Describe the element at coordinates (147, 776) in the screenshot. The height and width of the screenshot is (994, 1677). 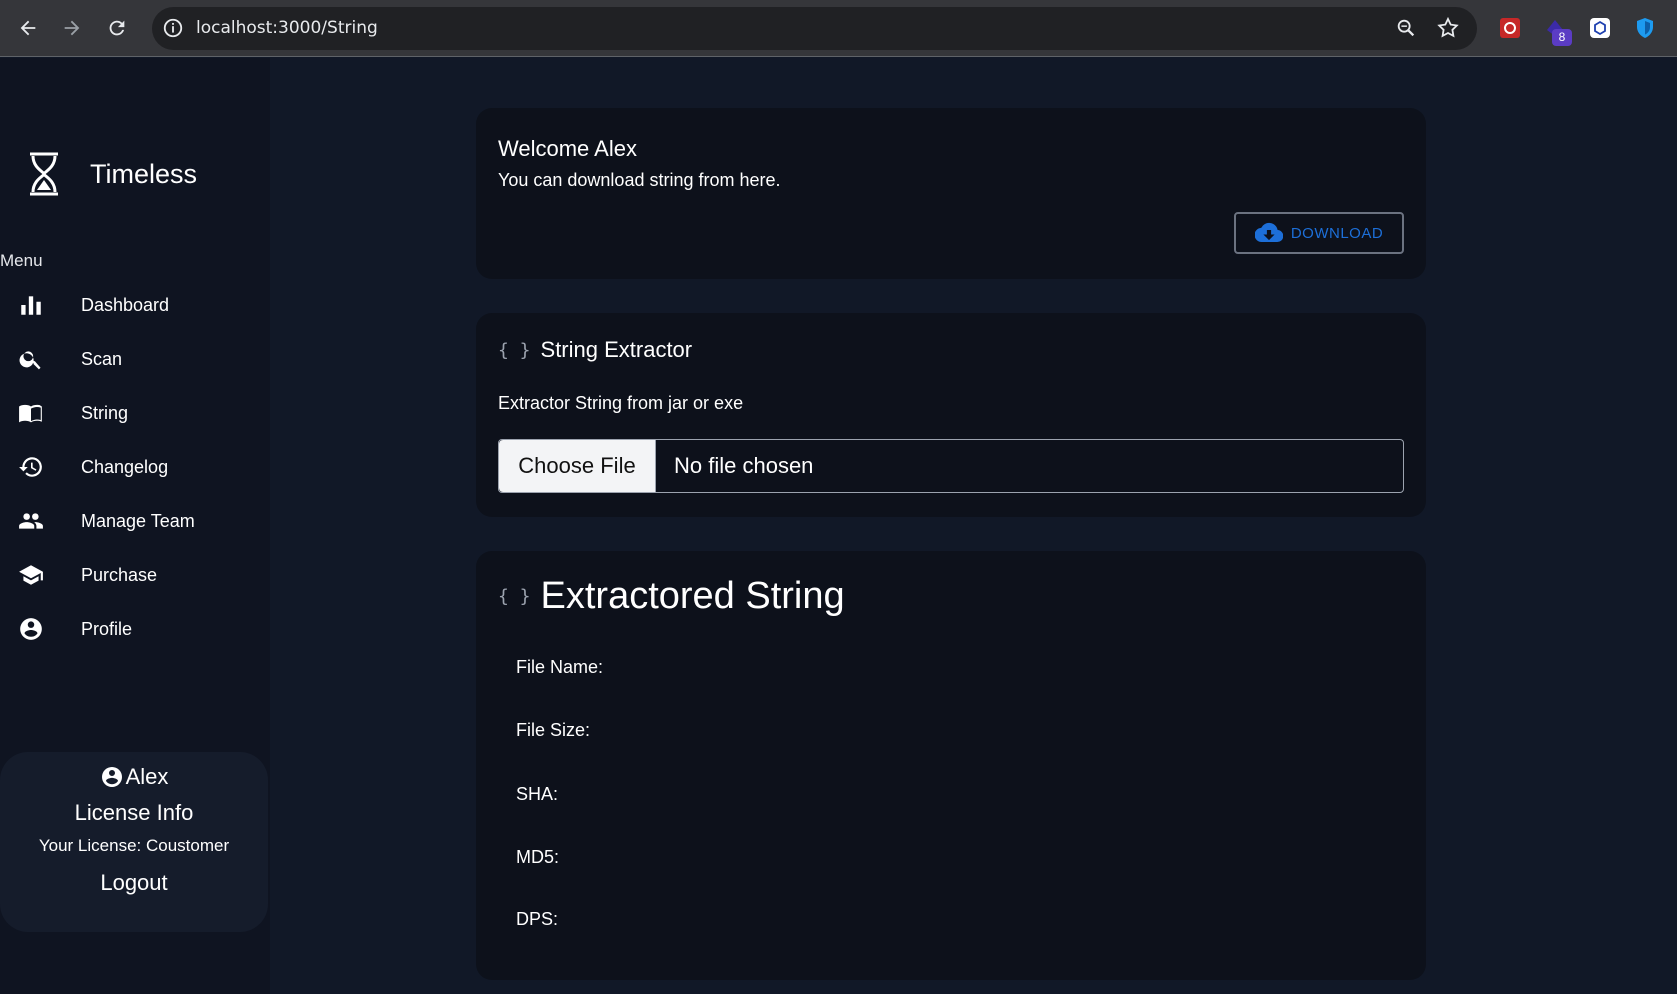
I see `user-name: Alex` at that location.